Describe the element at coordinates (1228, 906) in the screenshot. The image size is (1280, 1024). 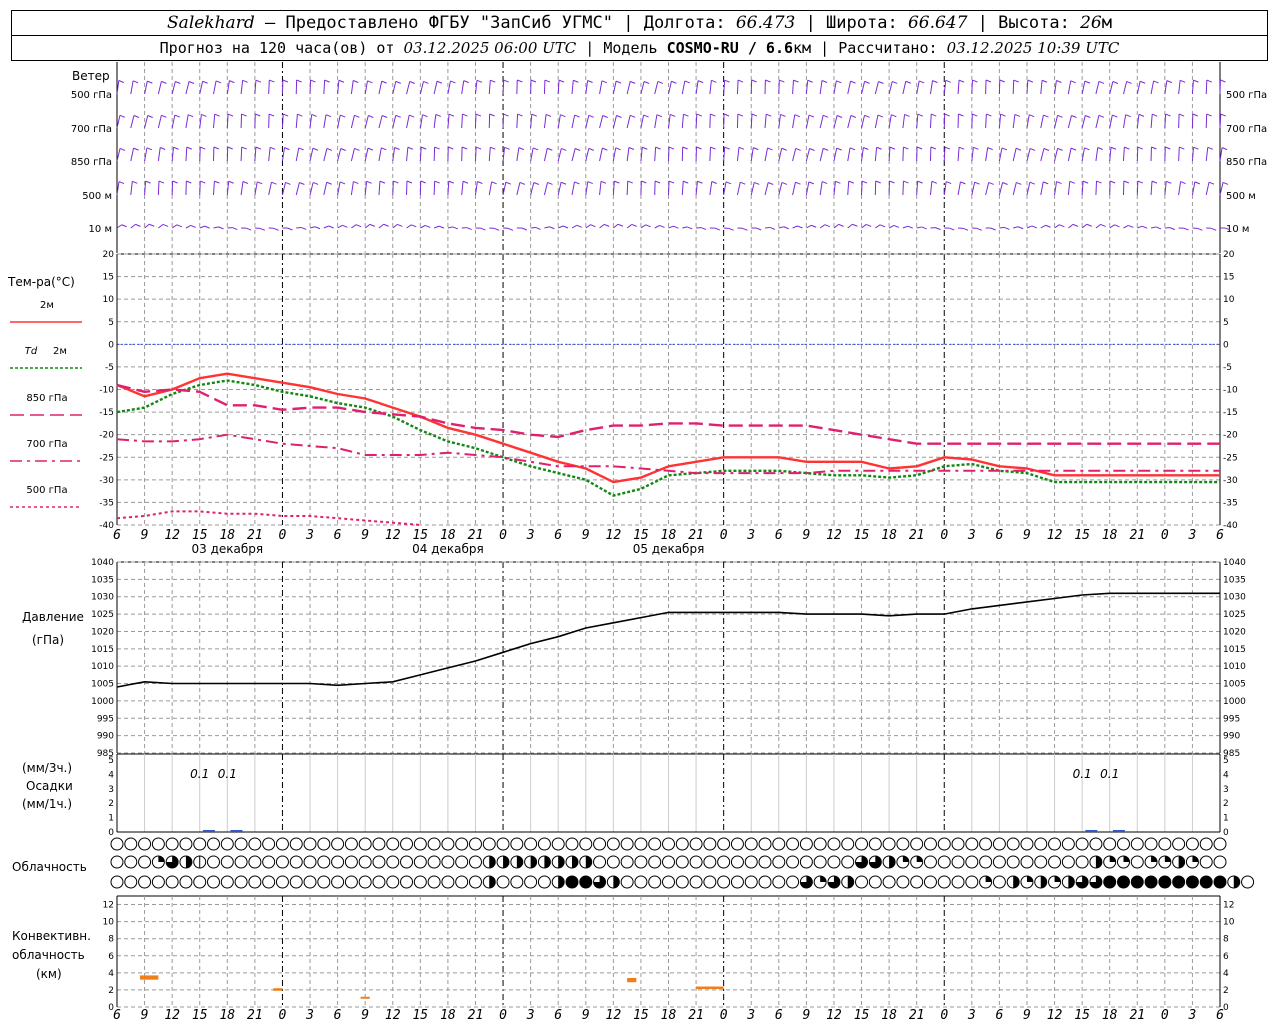
I see `ytick-right: 12` at that location.